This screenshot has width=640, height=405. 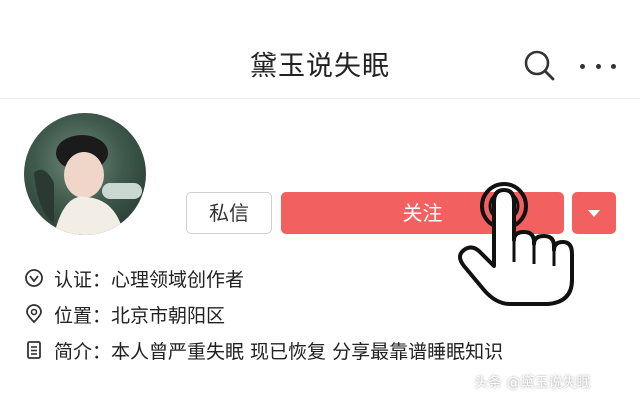 I want to click on avatar, so click(x=85, y=174).